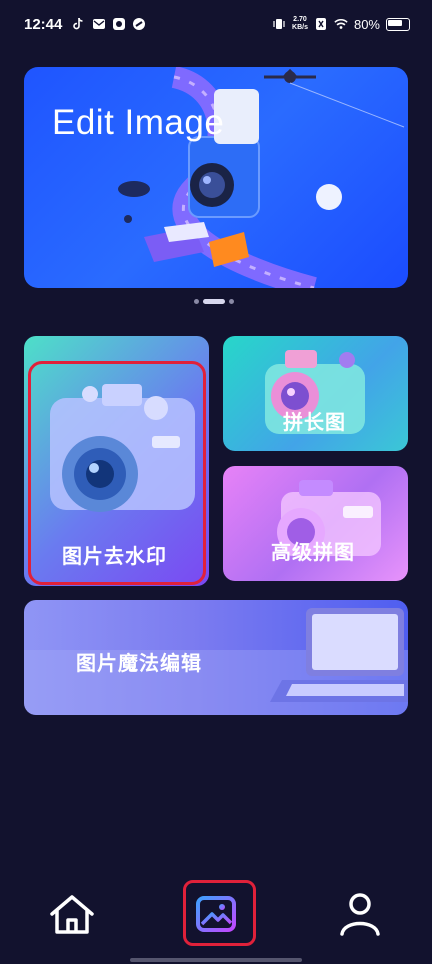 This screenshot has height=964, width=432. What do you see at coordinates (216, 960) in the screenshot?
I see `gesture-bar` at bounding box center [216, 960].